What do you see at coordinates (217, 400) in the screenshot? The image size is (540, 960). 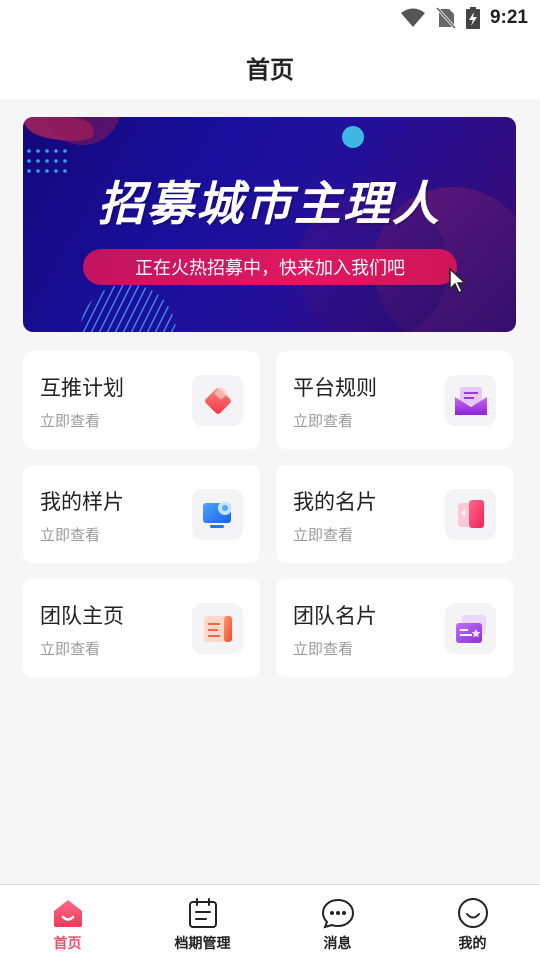 I see `red-diamond-icon` at bounding box center [217, 400].